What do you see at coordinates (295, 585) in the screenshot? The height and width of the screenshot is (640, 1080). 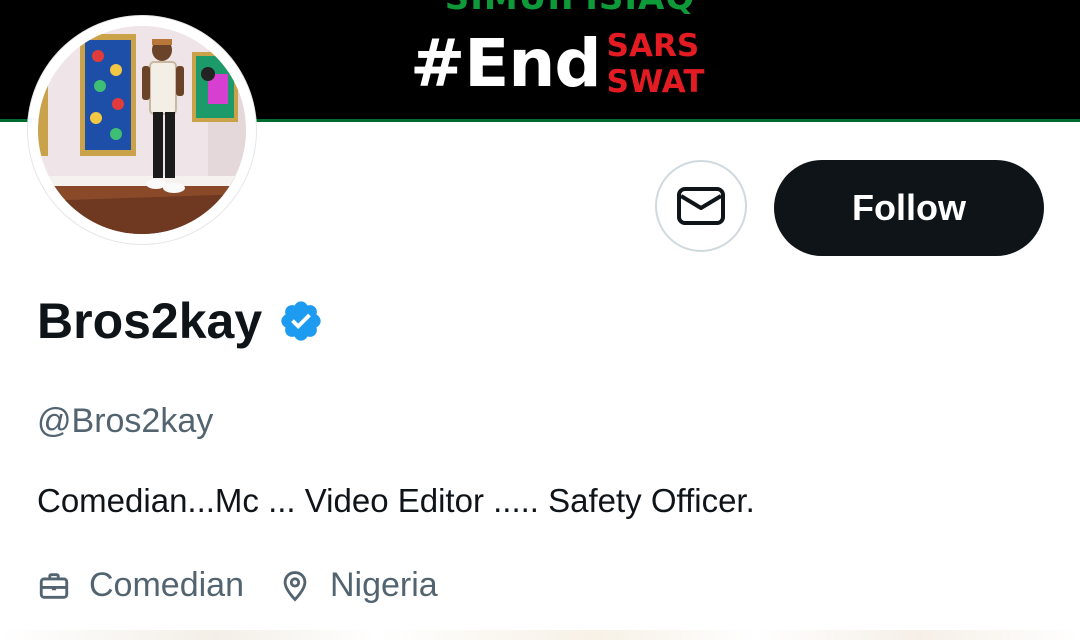 I see `location-pin-icon` at bounding box center [295, 585].